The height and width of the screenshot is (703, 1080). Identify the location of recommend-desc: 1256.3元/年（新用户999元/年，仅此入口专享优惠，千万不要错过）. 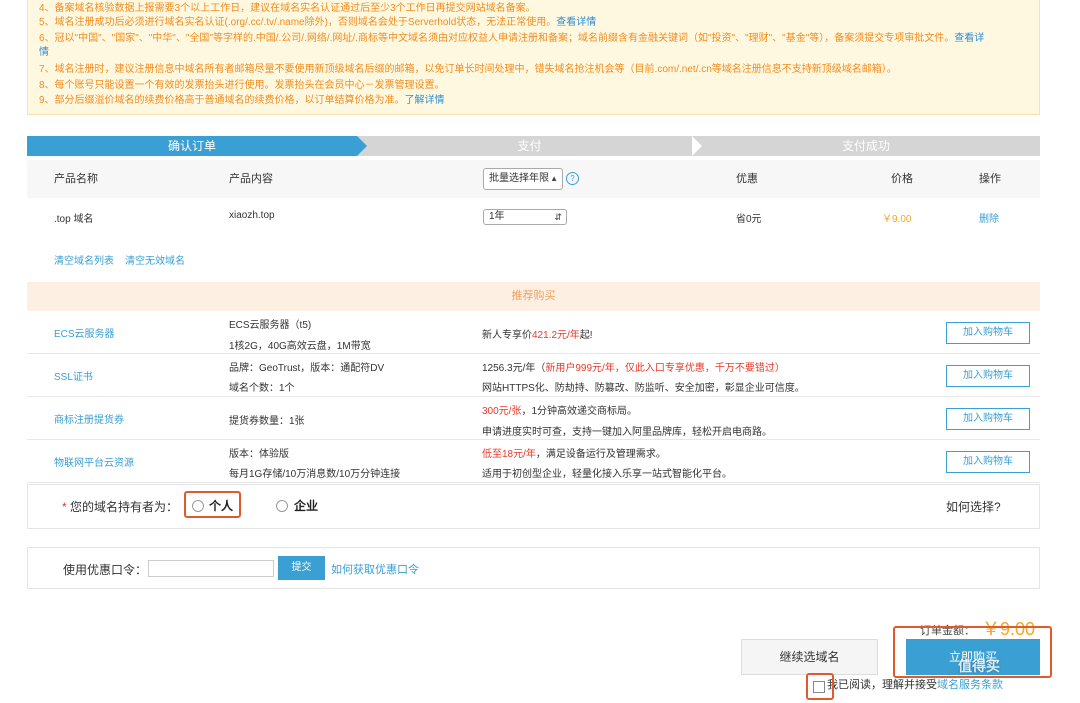
(633, 366).